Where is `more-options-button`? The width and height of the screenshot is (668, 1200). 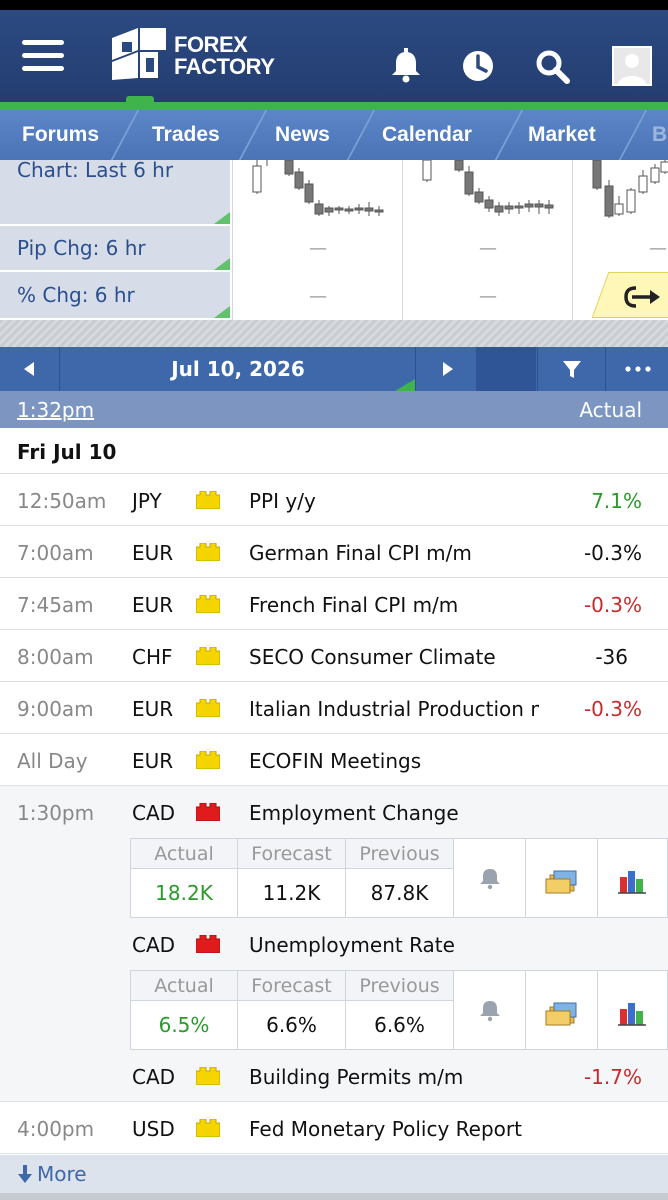 more-options-button is located at coordinates (636, 369).